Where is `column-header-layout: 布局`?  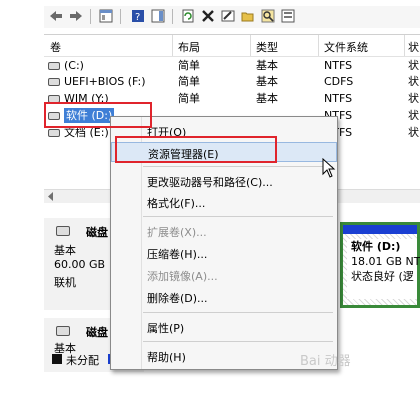 column-header-layout: 布局 is located at coordinates (189, 47).